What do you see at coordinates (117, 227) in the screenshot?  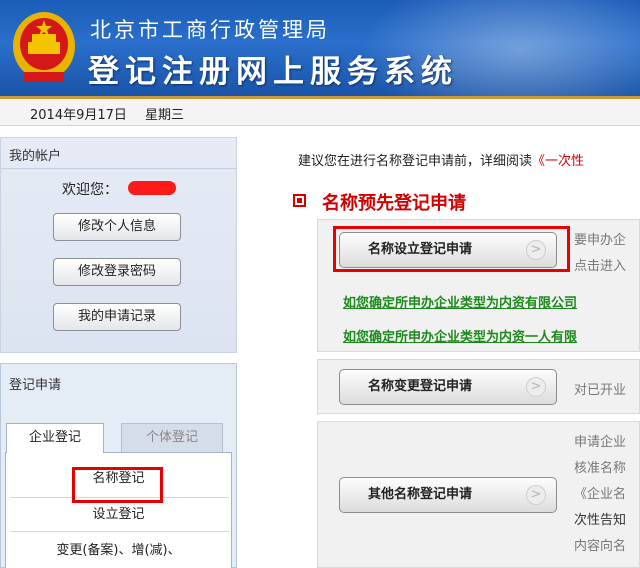 I see `edit-profile-button: 修改个人信息` at bounding box center [117, 227].